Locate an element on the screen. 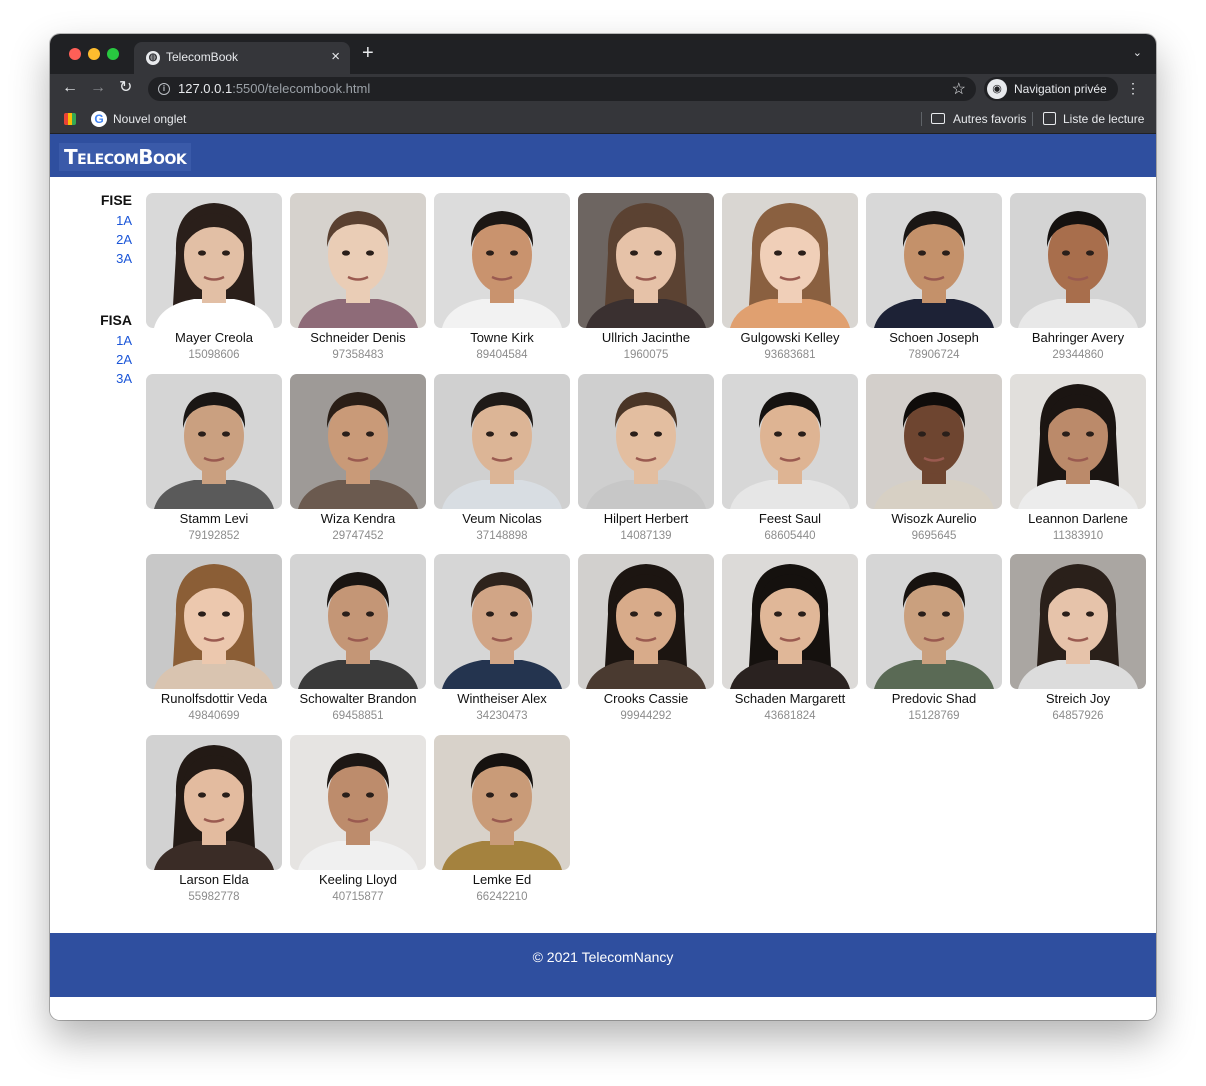 Image resolution: width=1206 pixels, height=1086 pixels. student-card: Gulgowski Kelley 93683681 is located at coordinates (790, 283).